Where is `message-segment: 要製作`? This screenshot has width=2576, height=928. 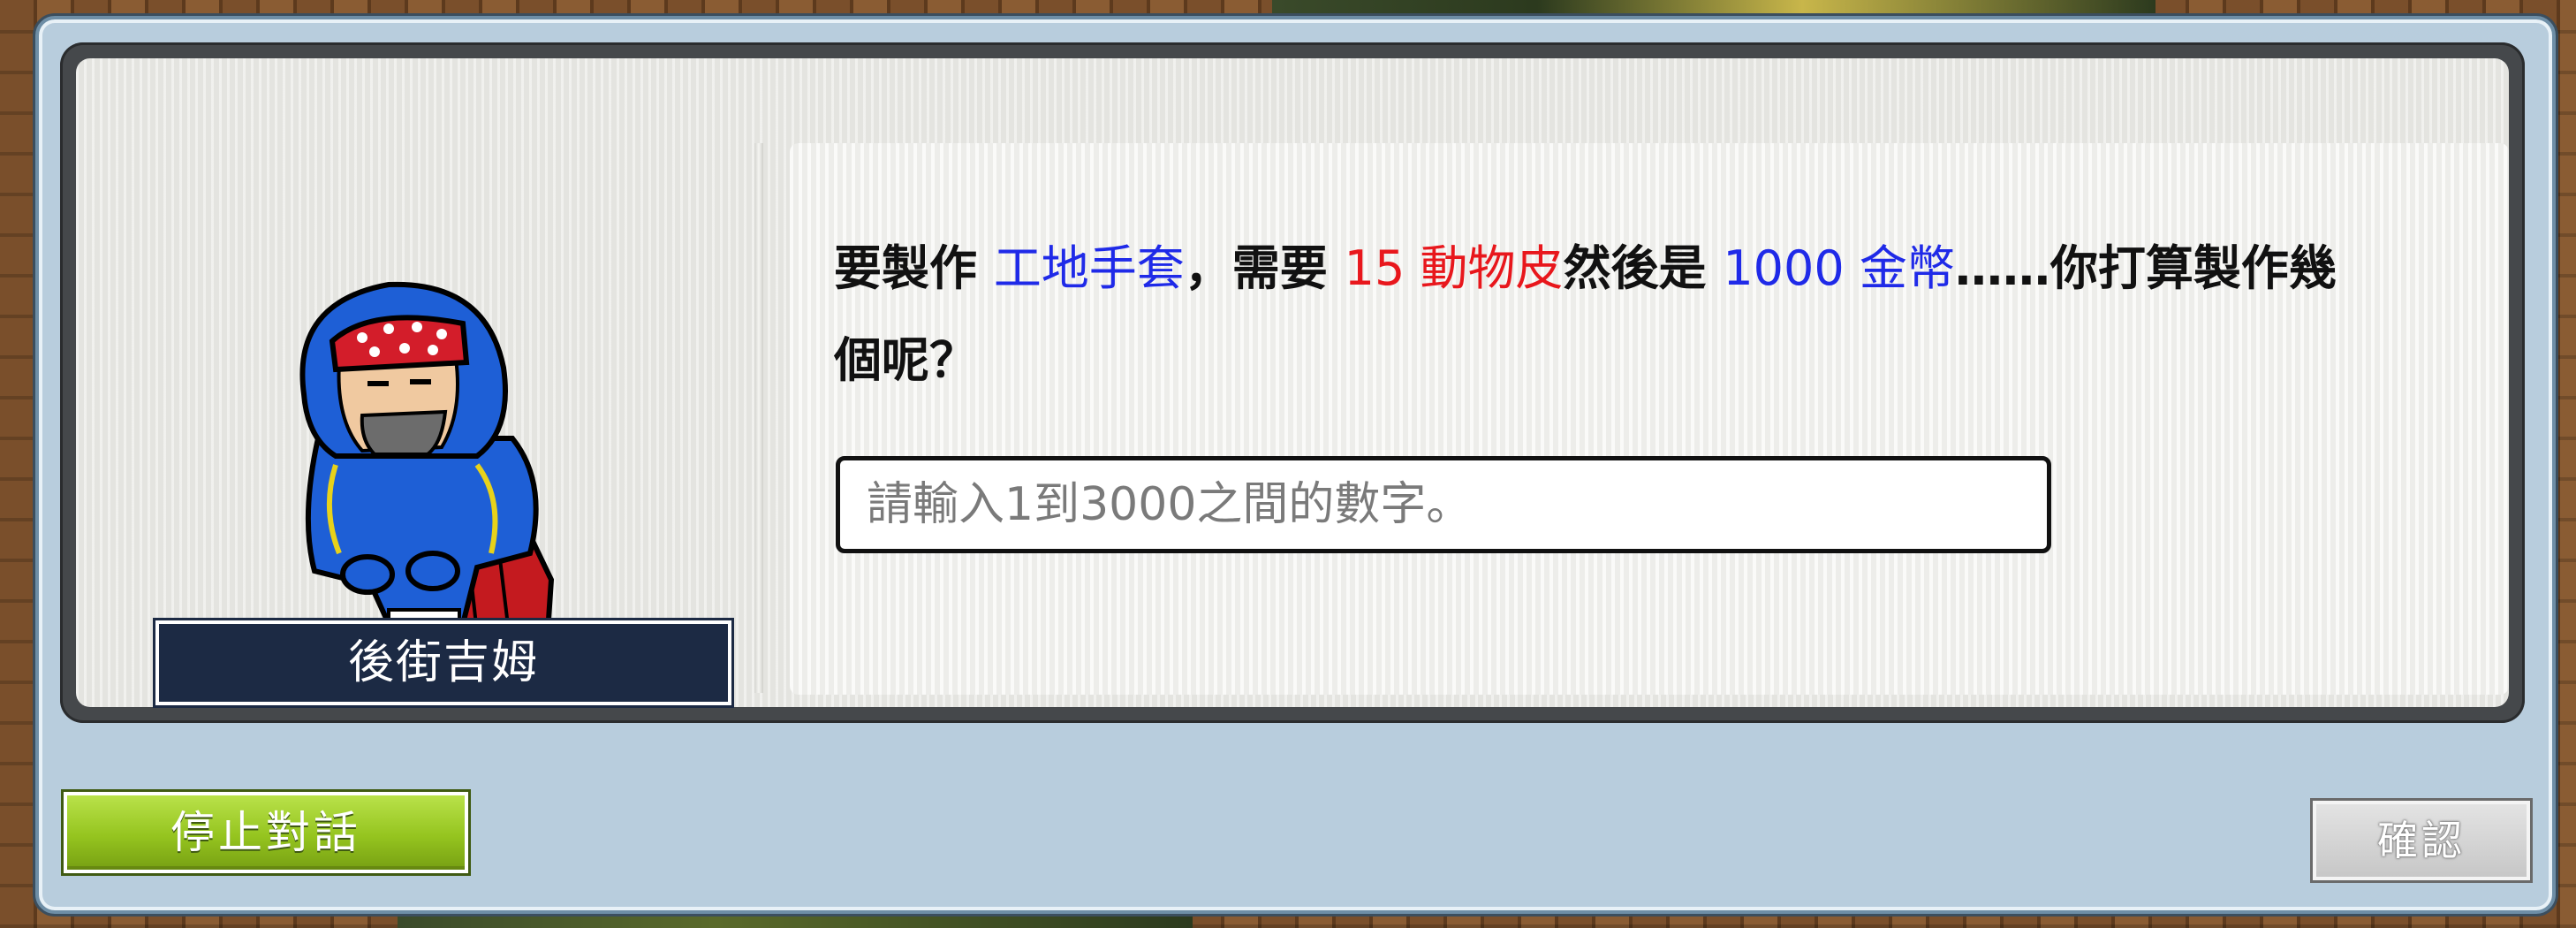
message-segment: 要製作 is located at coordinates (914, 268).